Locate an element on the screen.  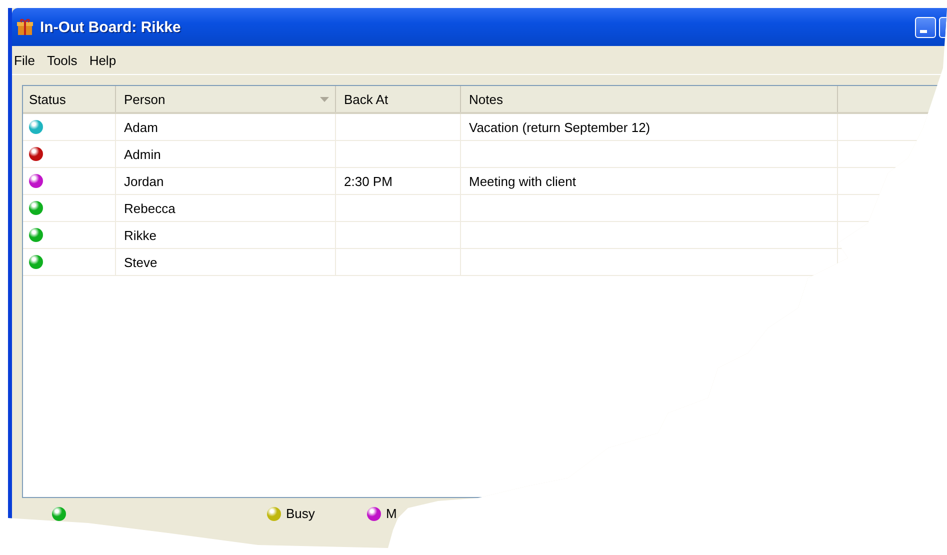
notes-text: Vacation (return September 12) is located at coordinates (559, 127).